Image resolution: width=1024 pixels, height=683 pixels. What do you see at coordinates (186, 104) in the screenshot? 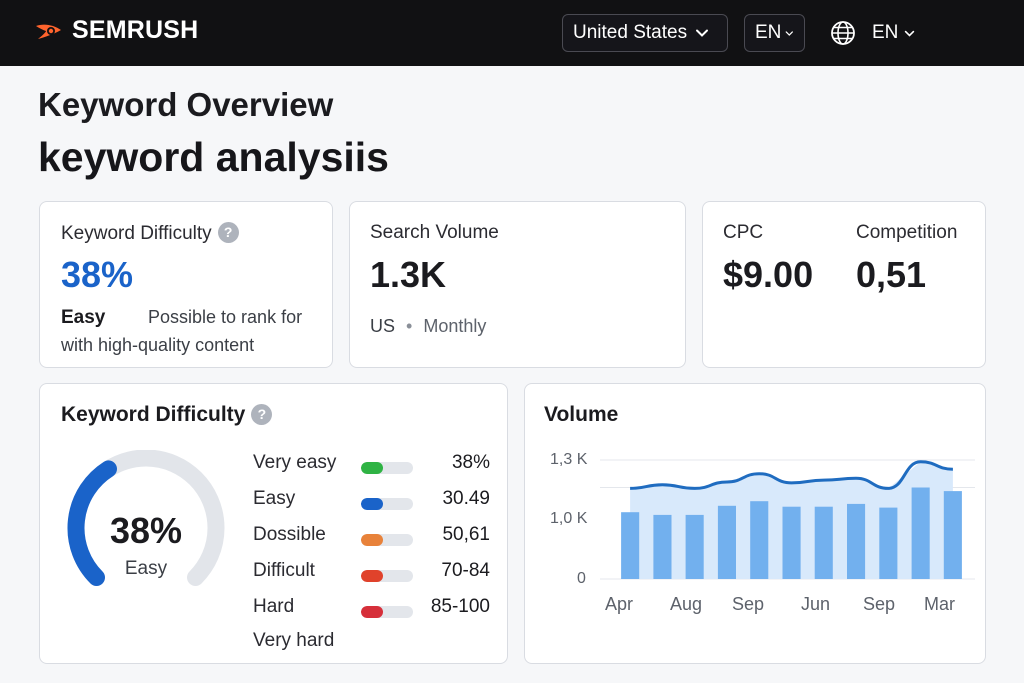
I see `page-subtitle: Keyword Overview` at bounding box center [186, 104].